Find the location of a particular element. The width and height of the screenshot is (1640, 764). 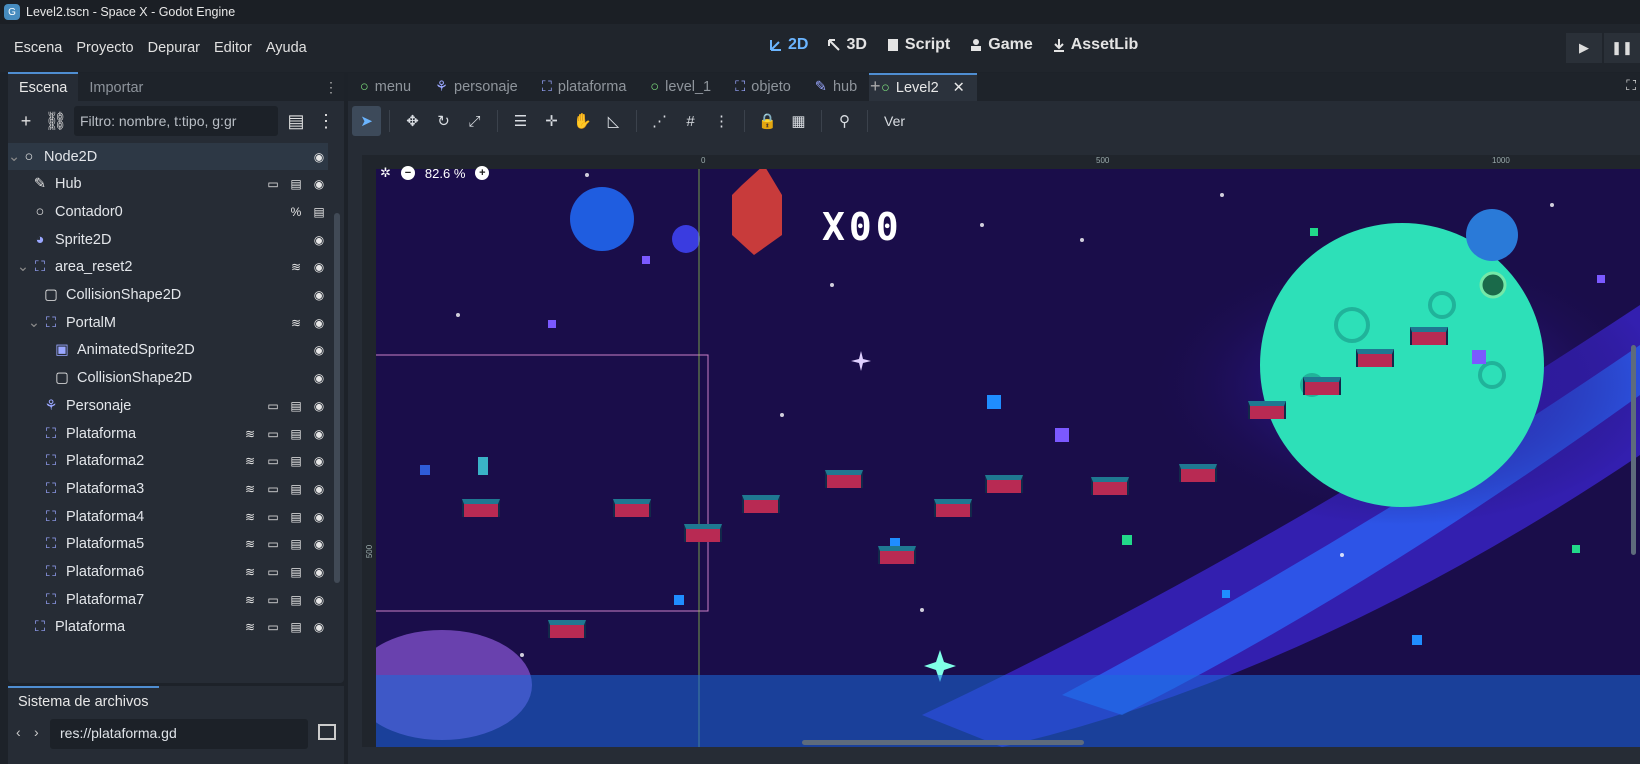

link-icon: ⛓ is located at coordinates (56, 121).